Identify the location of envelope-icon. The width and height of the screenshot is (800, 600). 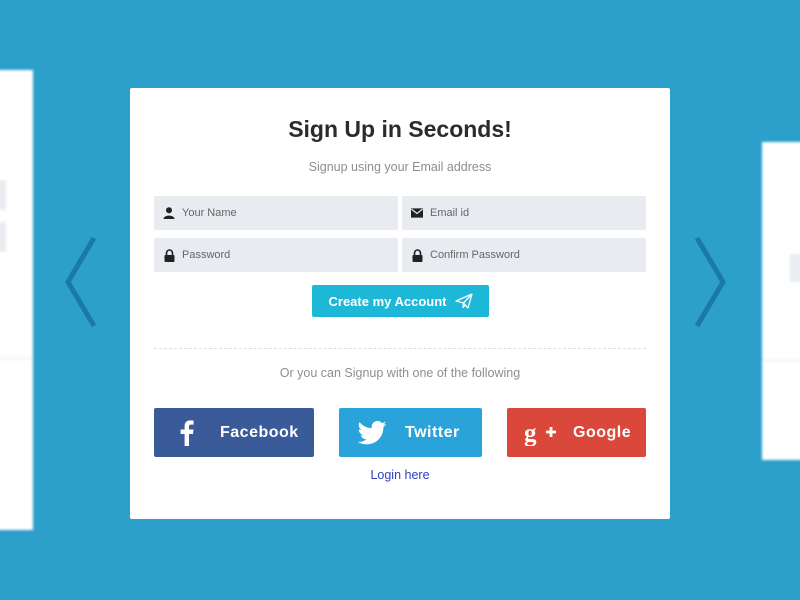
(417, 213).